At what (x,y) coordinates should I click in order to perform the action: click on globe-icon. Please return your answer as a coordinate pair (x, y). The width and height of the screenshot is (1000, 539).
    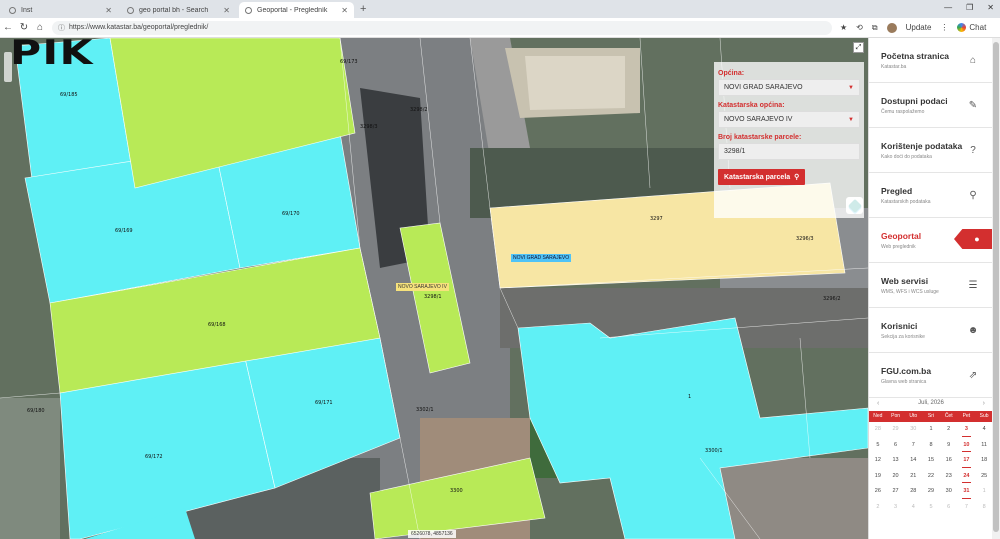
    Looking at the image, I should click on (248, 10).